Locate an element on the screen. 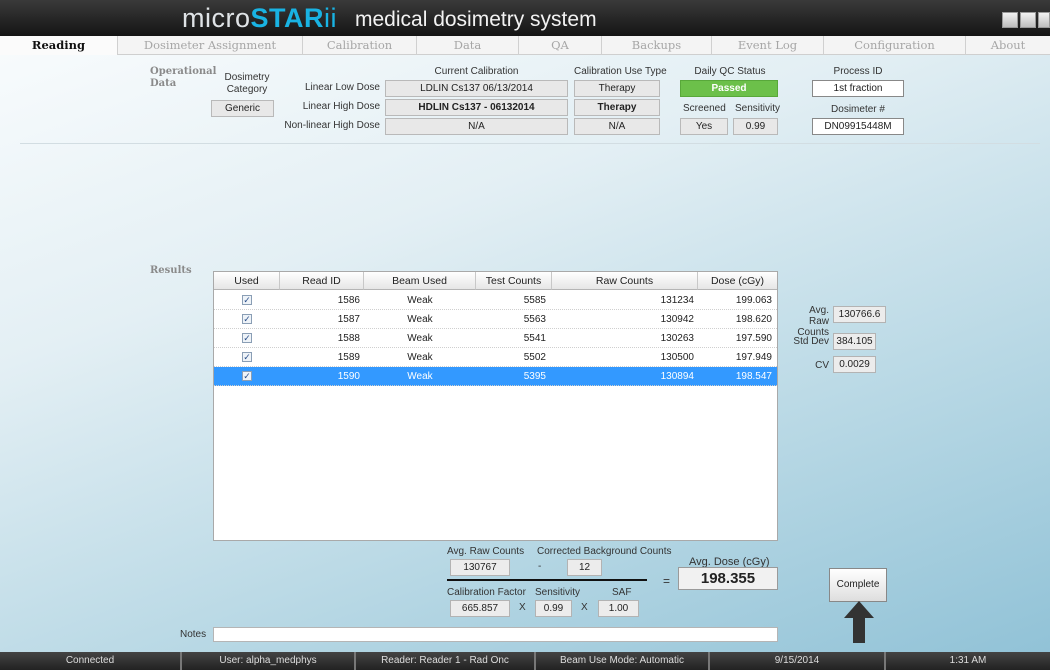 The image size is (1050, 670). avg-raw-counts-stat-label: Avg. Raw Counts is located at coordinates (809, 321).